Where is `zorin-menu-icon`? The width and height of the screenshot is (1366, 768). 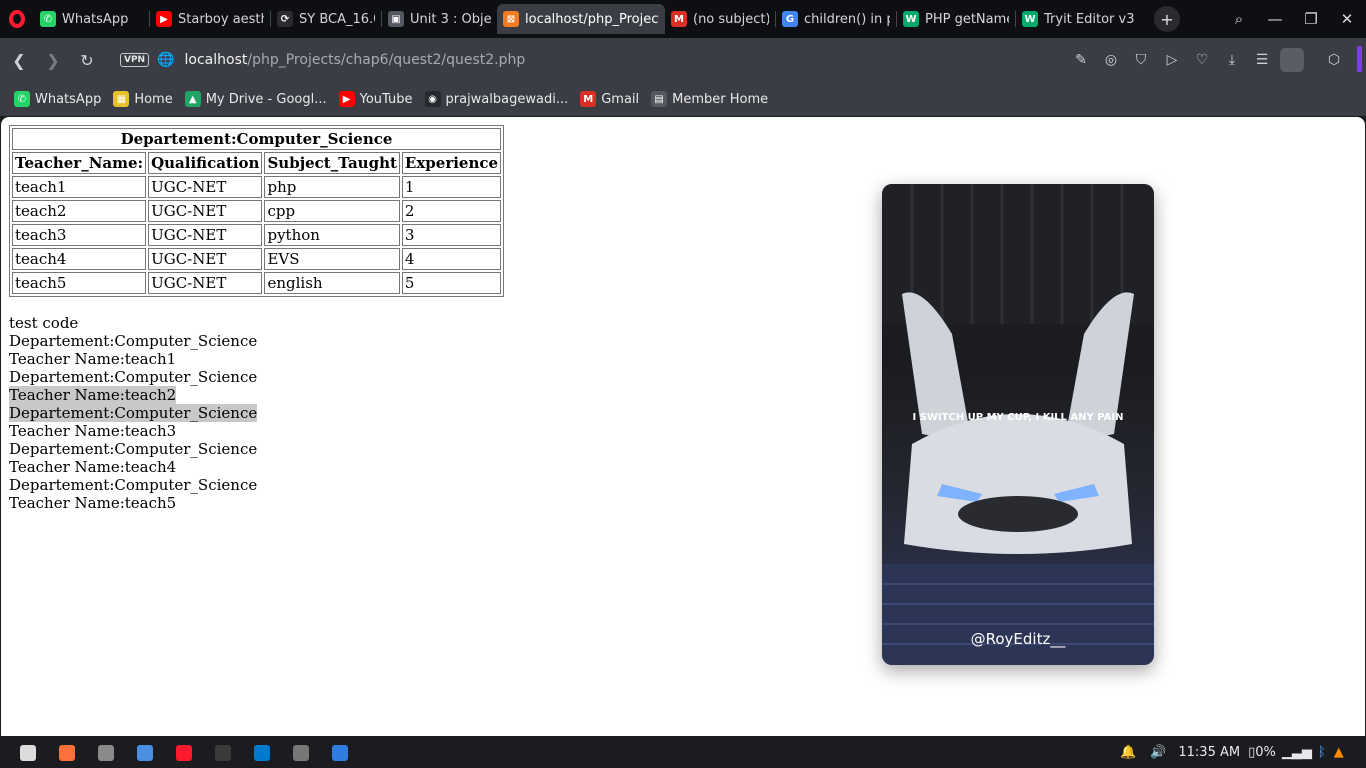
zorin-menu-icon is located at coordinates (27, 752).